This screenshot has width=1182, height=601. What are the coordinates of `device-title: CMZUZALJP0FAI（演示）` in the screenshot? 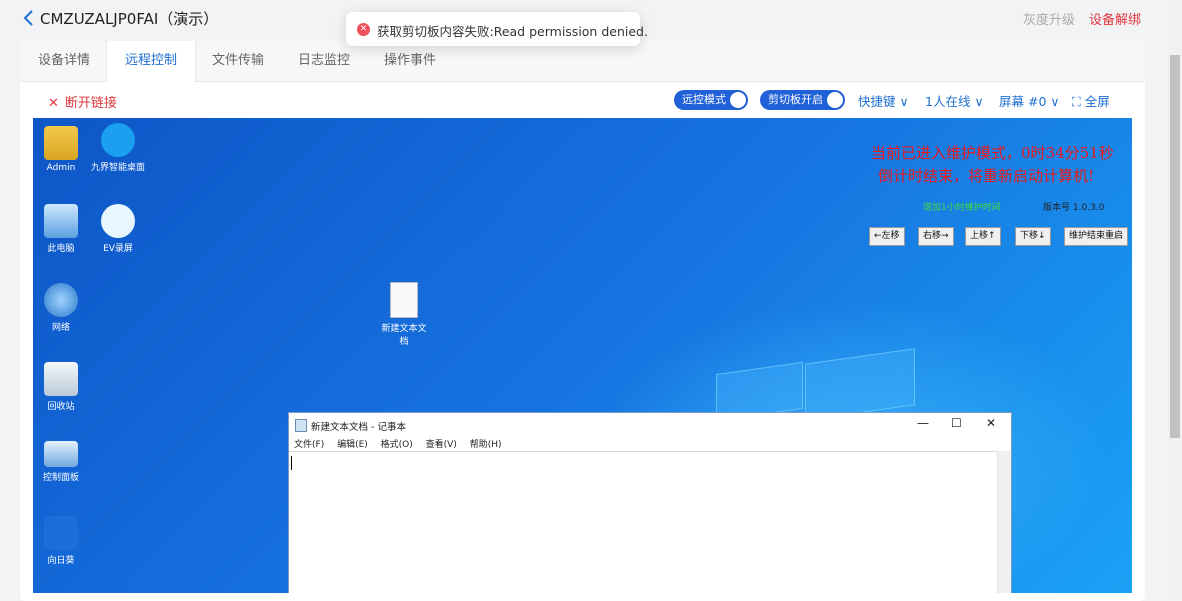 It's located at (129, 19).